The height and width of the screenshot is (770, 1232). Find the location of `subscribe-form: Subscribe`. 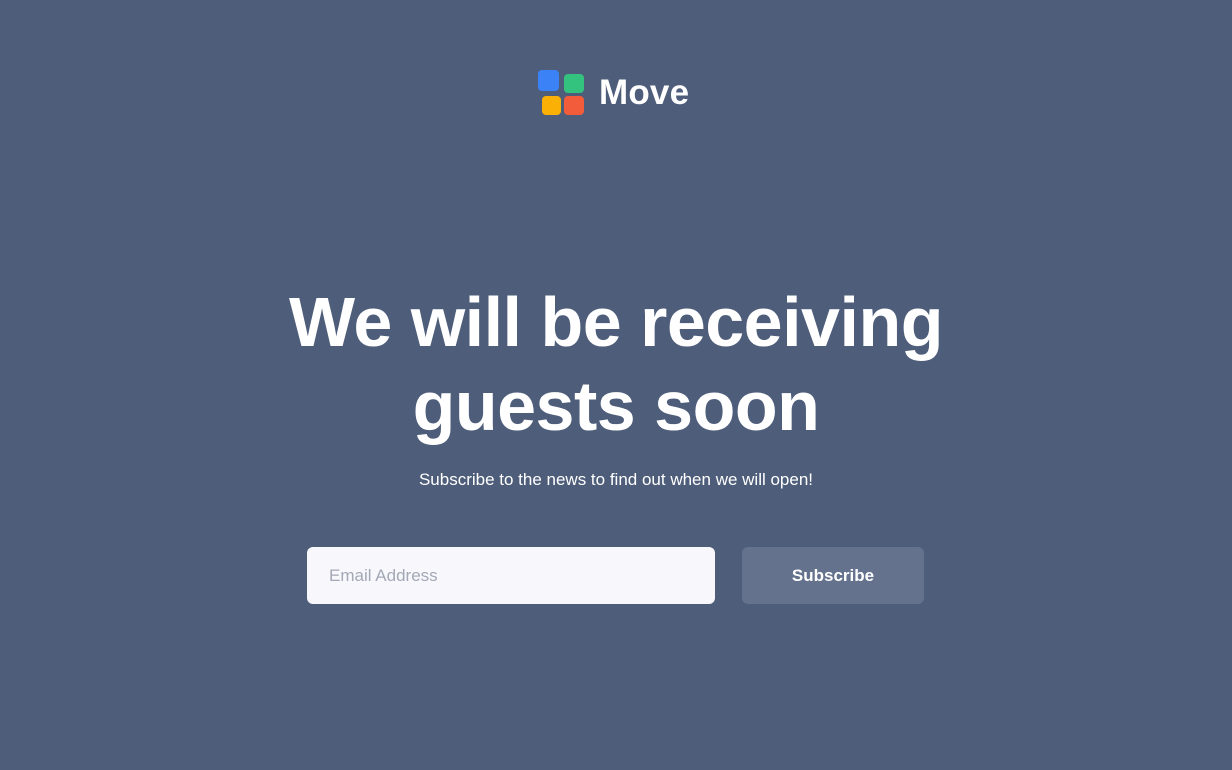

subscribe-form: Subscribe is located at coordinates (615, 575).